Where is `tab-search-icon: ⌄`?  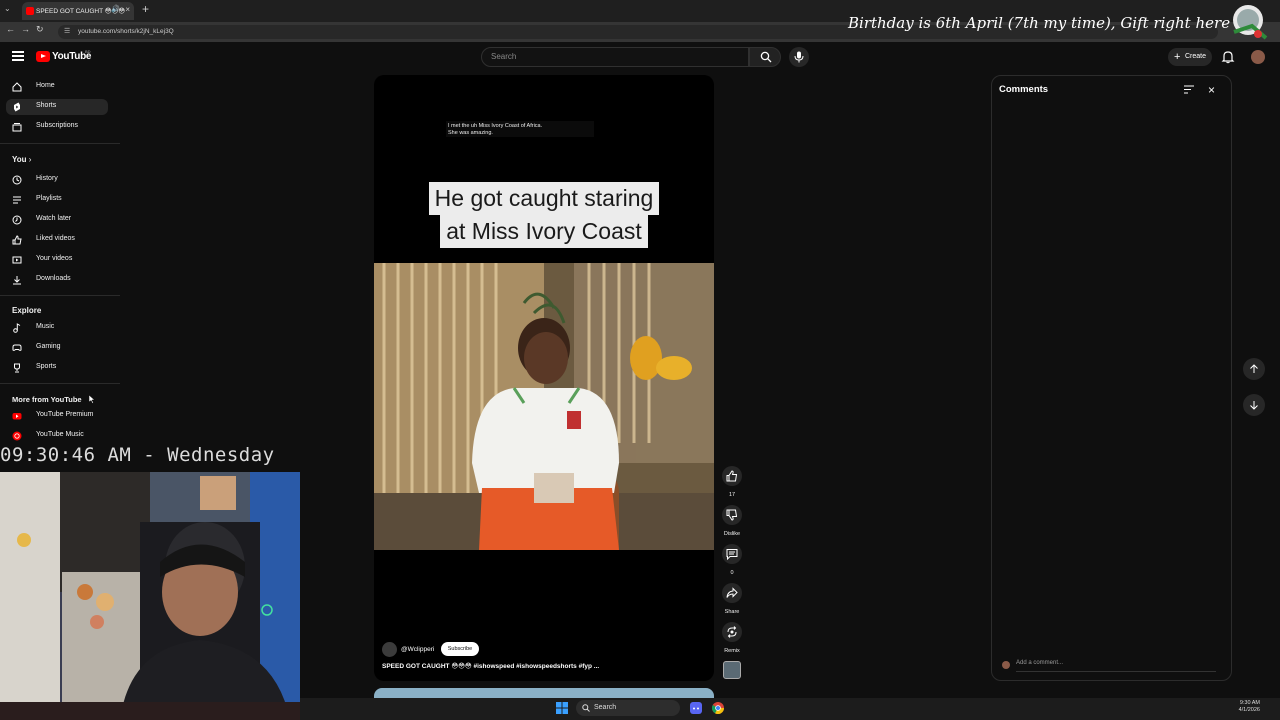 tab-search-icon: ⌄ is located at coordinates (7, 8).